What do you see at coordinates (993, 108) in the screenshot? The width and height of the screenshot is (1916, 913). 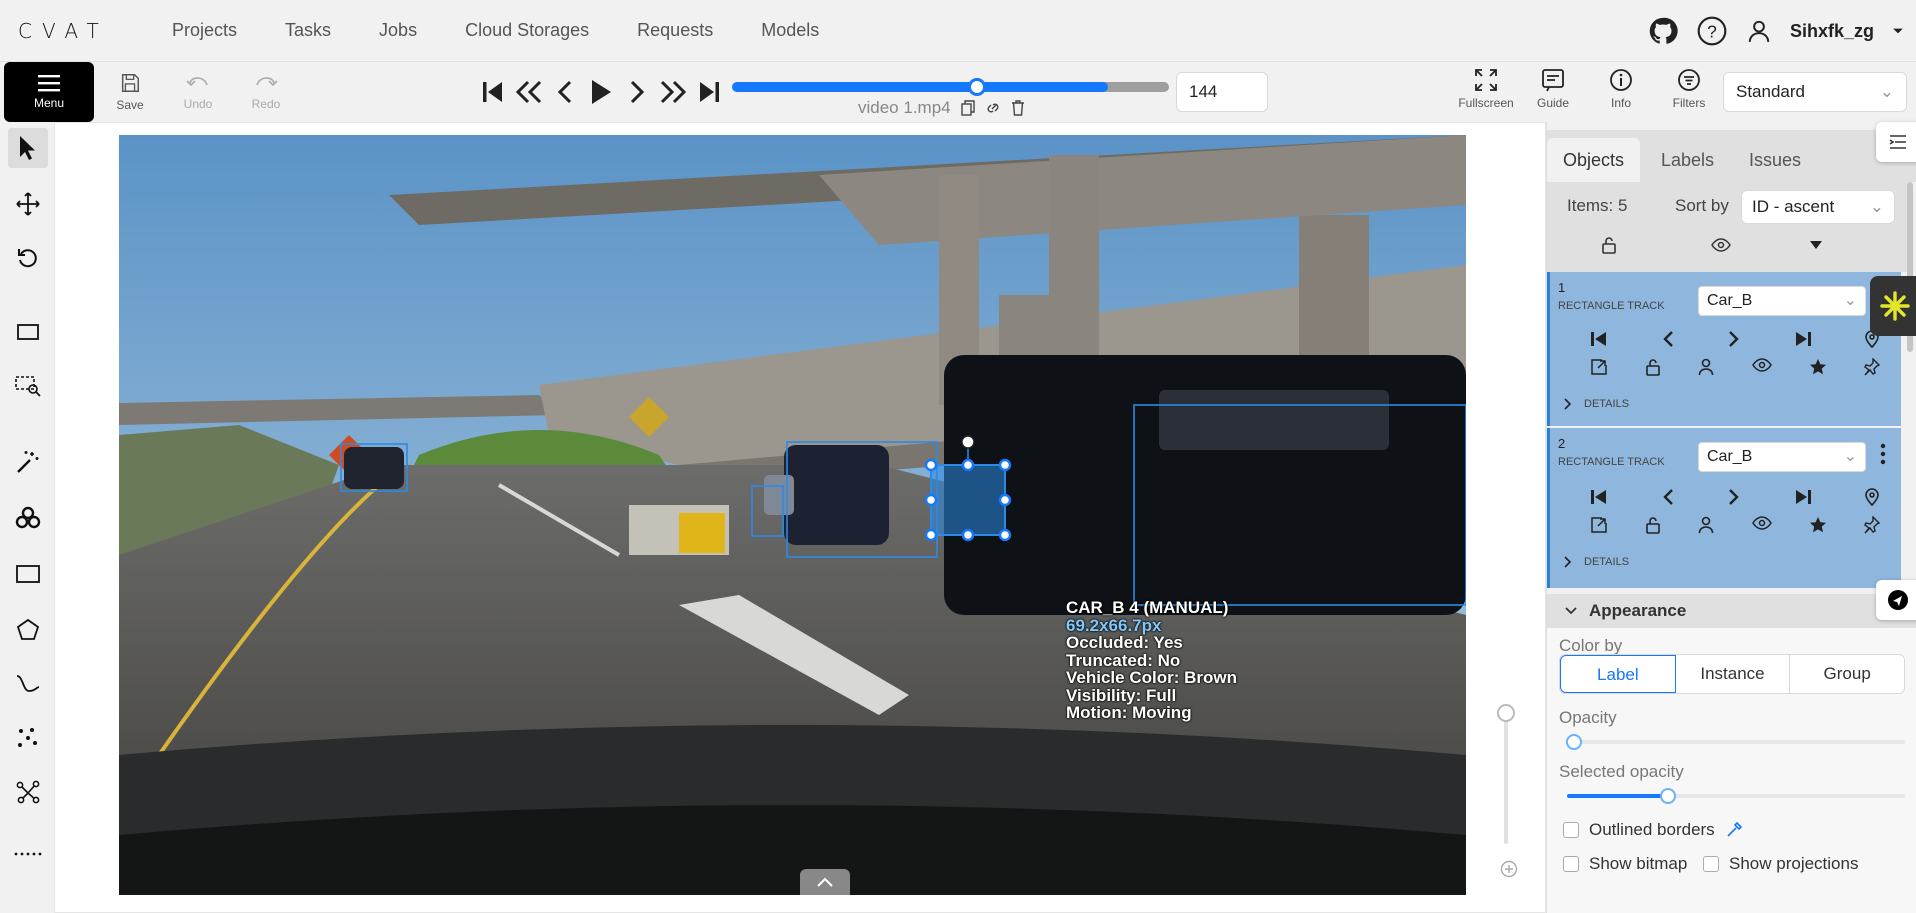 I see `link-icon` at bounding box center [993, 108].